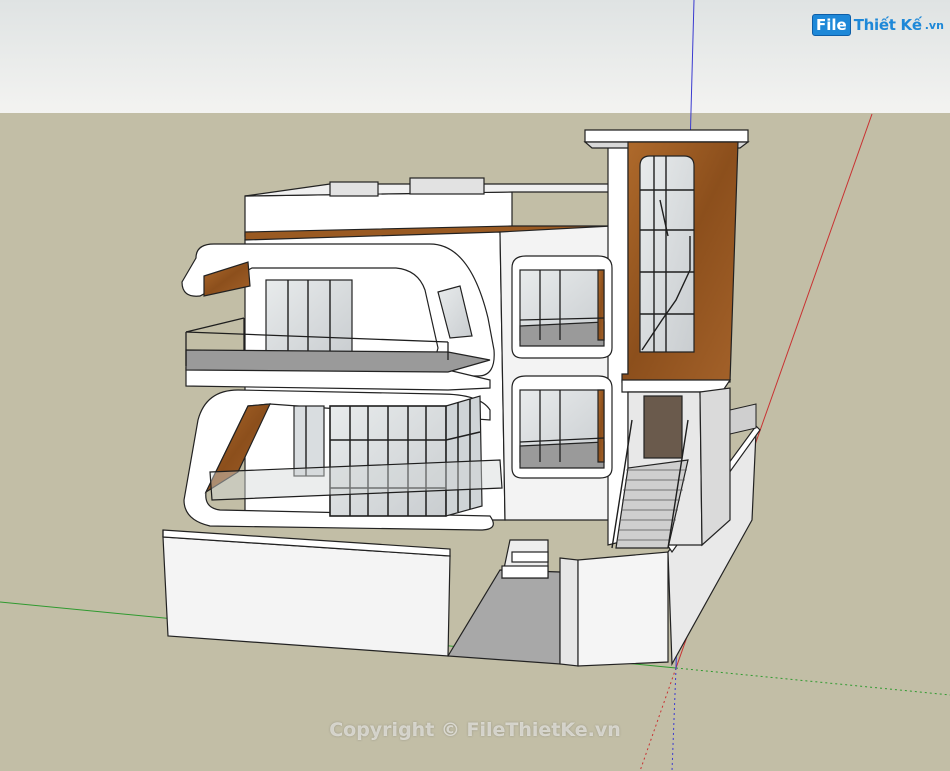 The image size is (950, 771). Describe the element at coordinates (887, 25) in the screenshot. I see `logo-name: Thiết Kế` at that location.